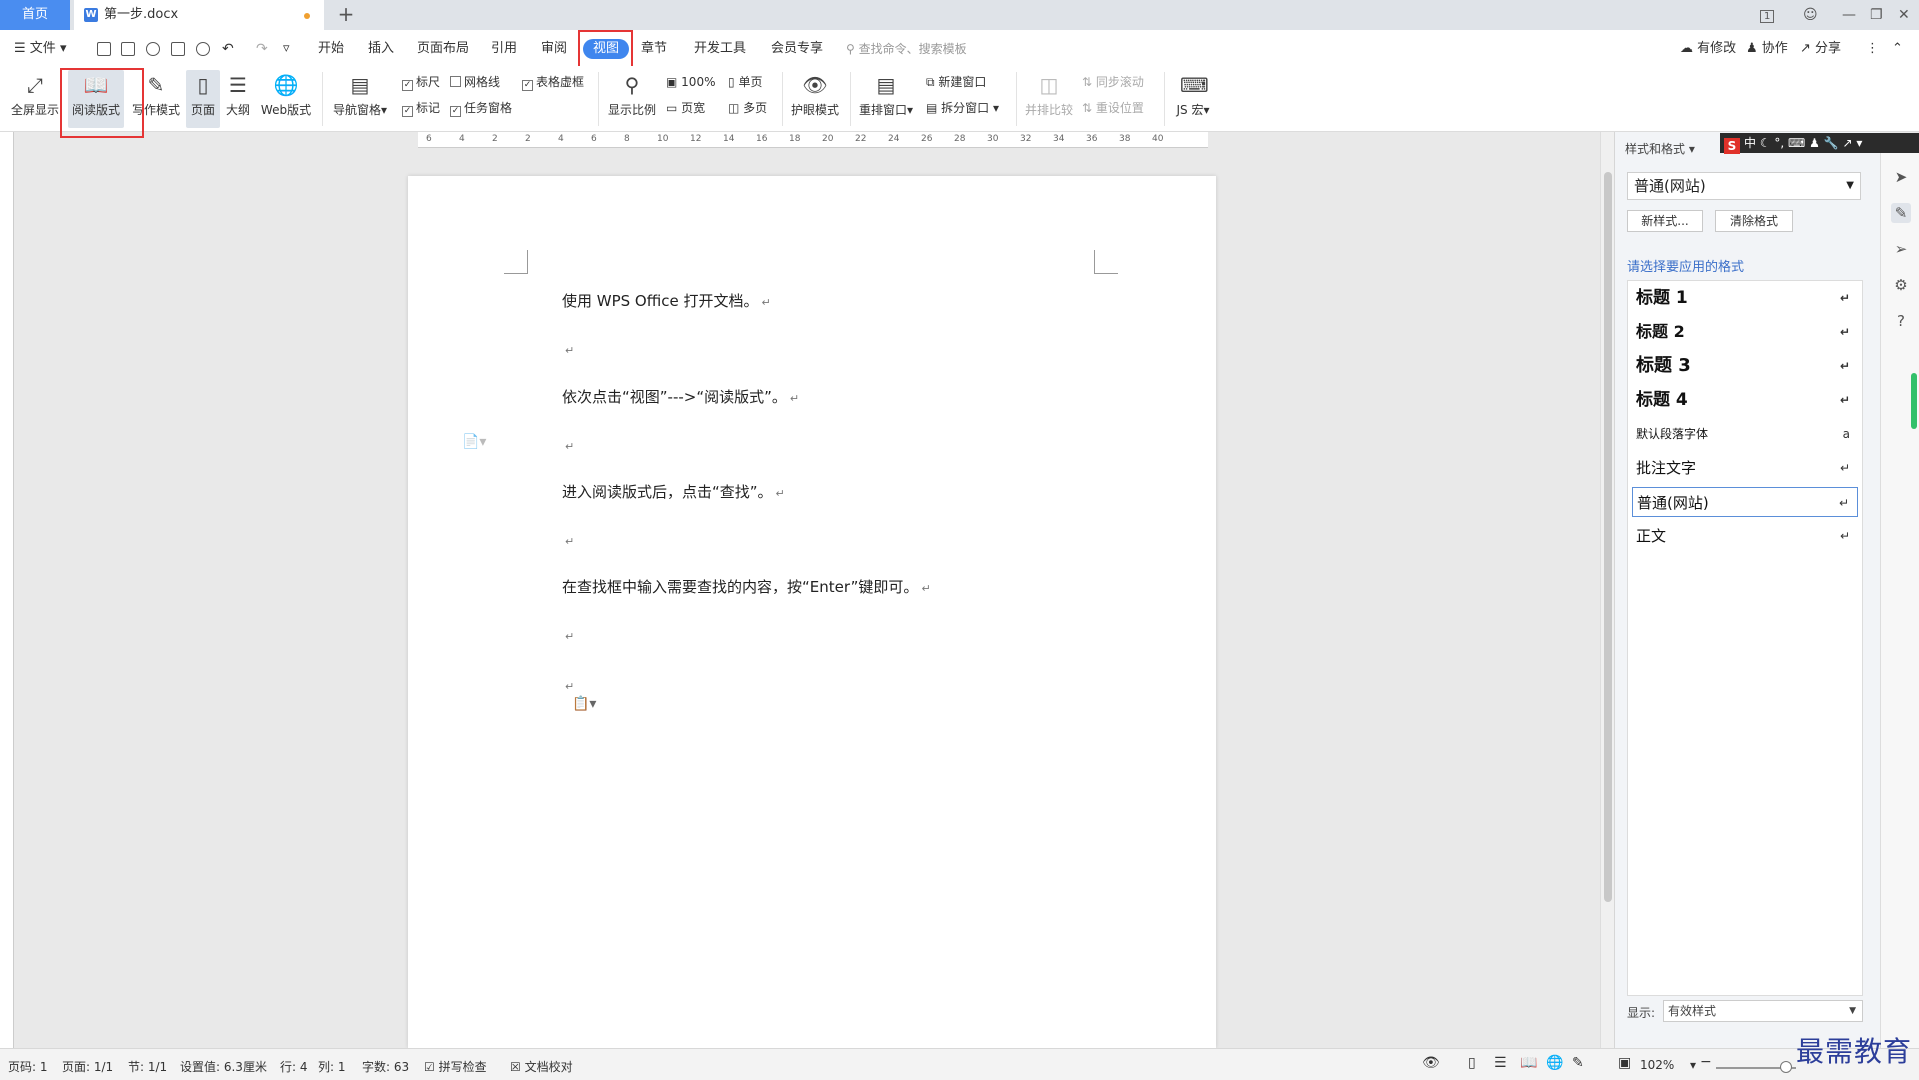 The image size is (1919, 1080). I want to click on scrollbar-thumb, so click(1608, 537).